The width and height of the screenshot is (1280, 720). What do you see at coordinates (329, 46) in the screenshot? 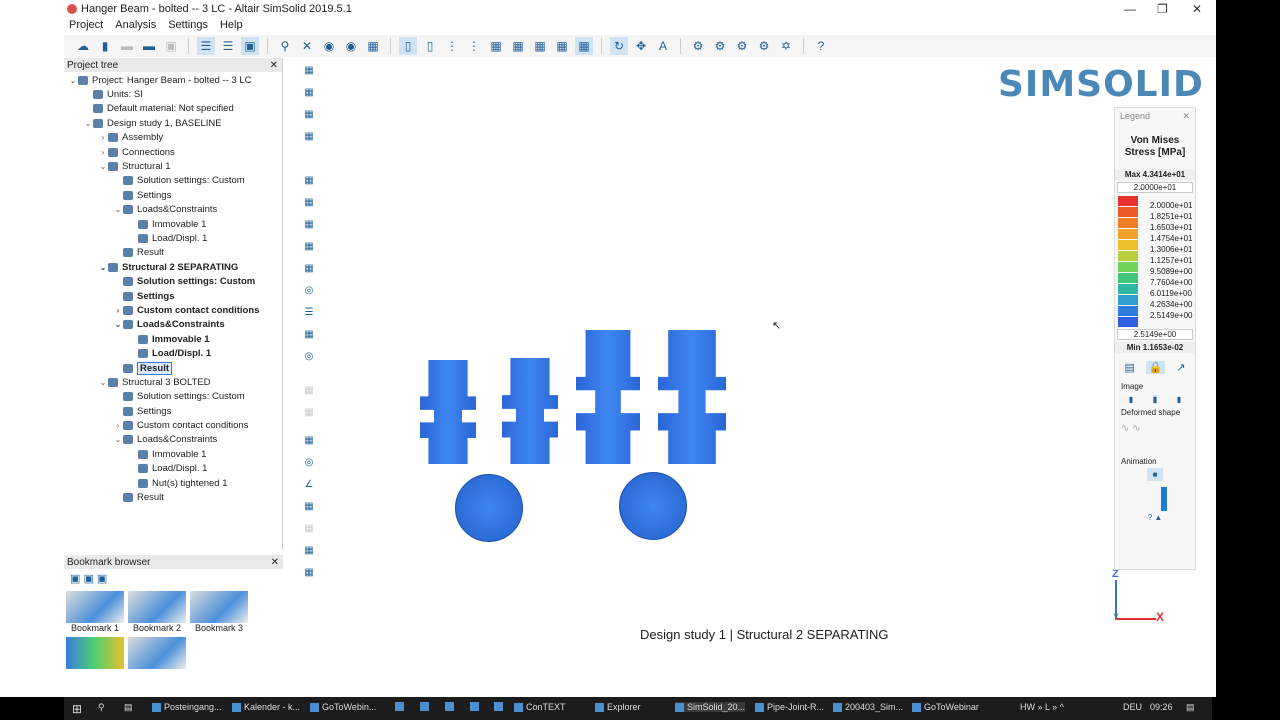
I see `show-icon: ◉` at bounding box center [329, 46].